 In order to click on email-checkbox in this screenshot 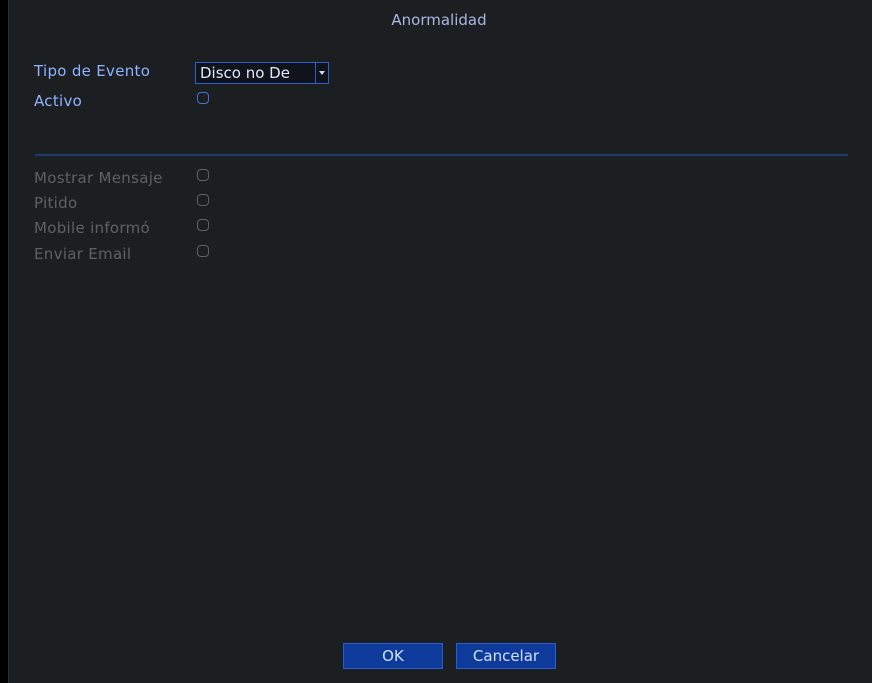, I will do `click(203, 251)`.